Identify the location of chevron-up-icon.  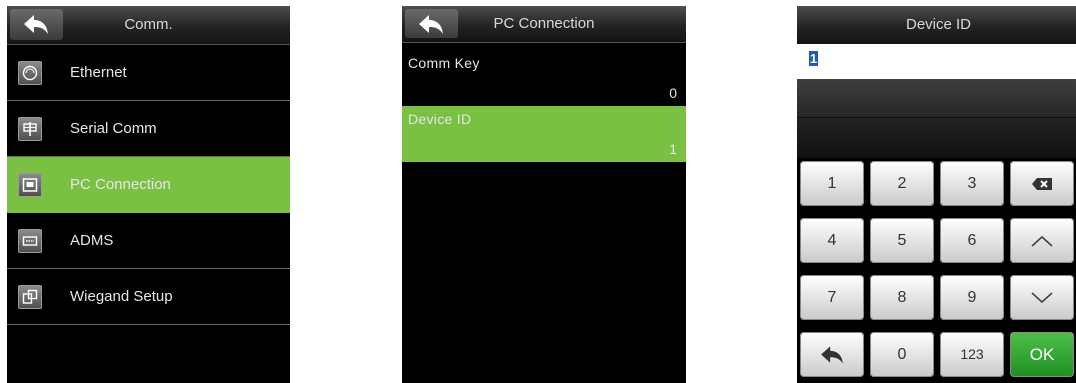
(1042, 241).